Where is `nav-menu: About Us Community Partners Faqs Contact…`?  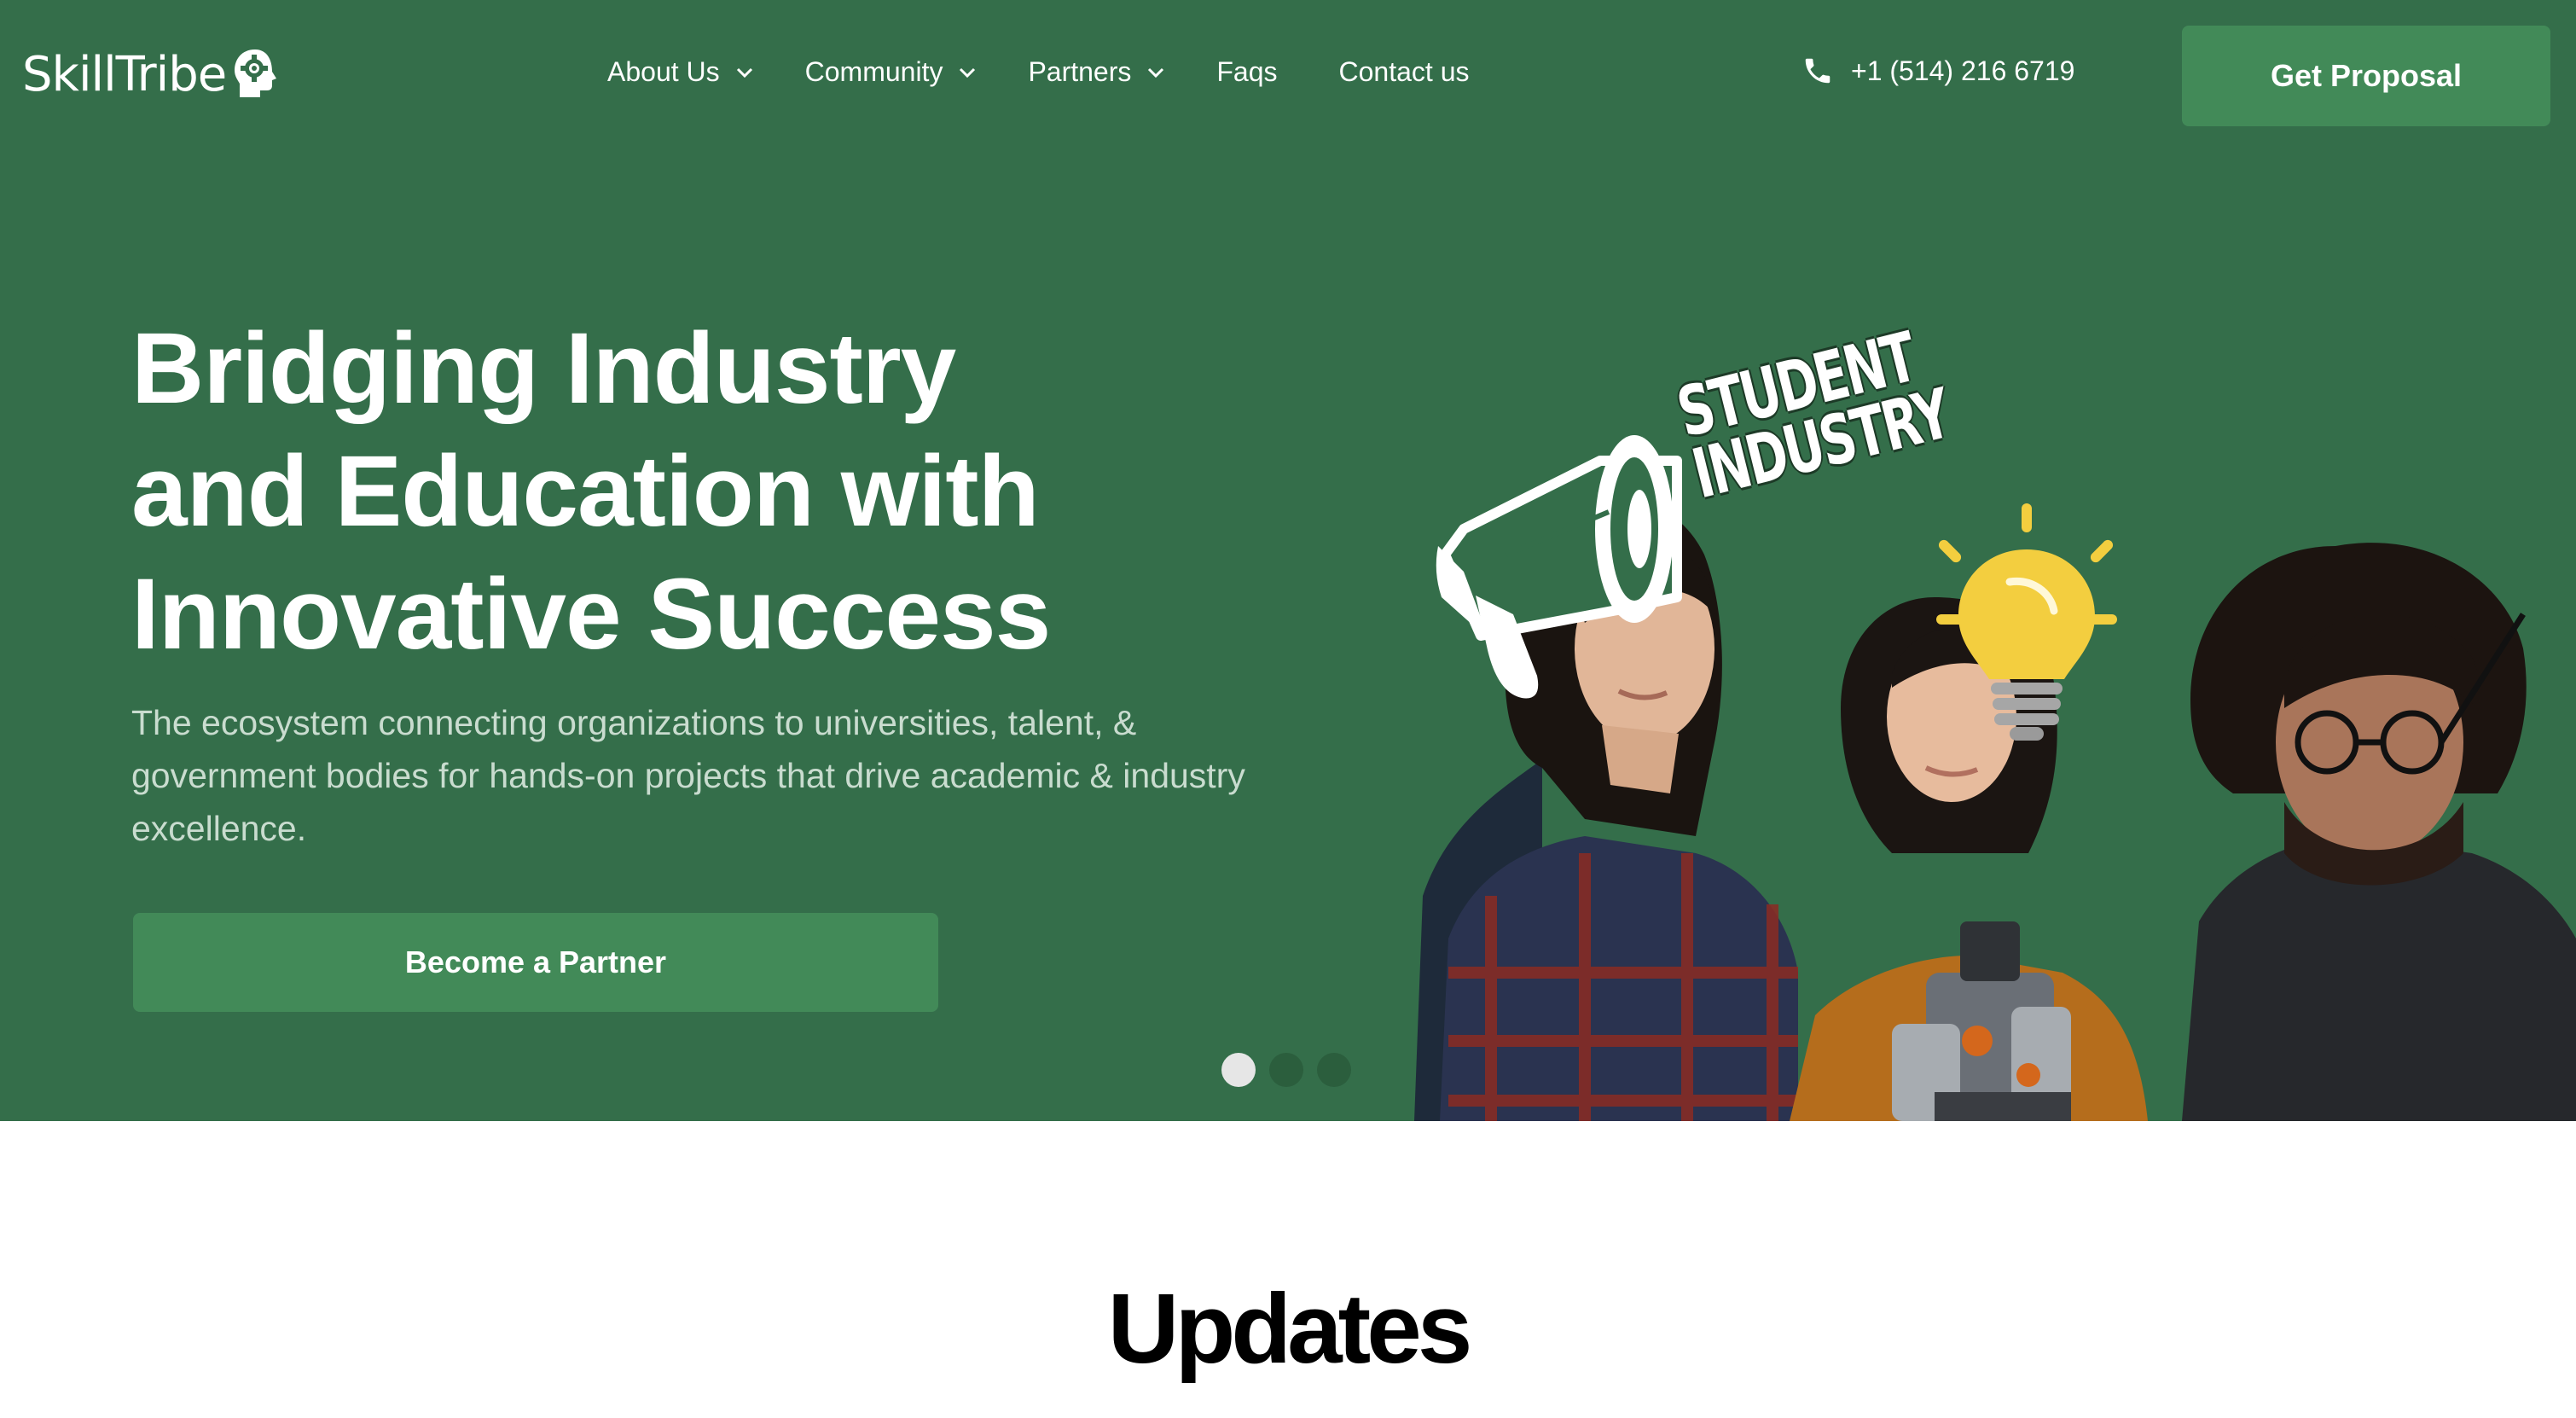 nav-menu: About Us Community Partners Faqs Contact… is located at coordinates (1063, 72).